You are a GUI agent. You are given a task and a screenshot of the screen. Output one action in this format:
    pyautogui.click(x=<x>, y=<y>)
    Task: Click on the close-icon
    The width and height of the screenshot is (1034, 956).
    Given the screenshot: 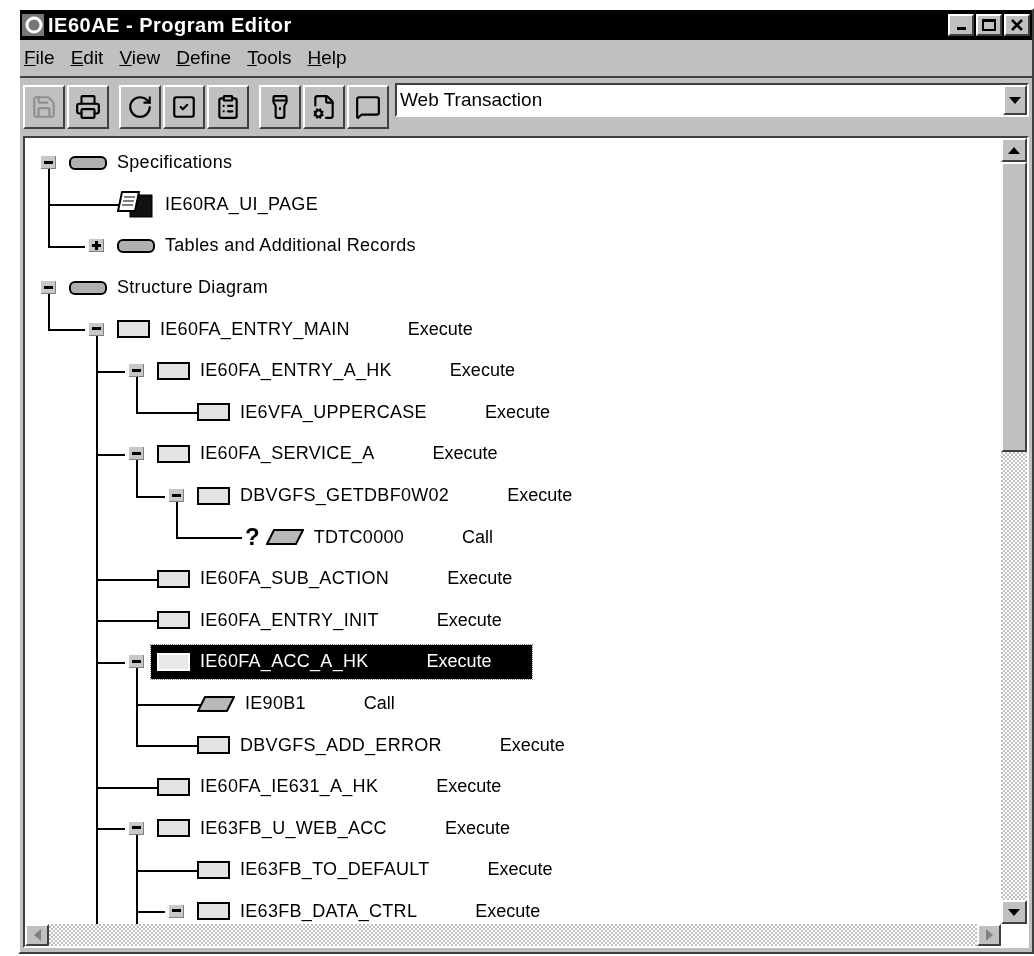 What is the action you would take?
    pyautogui.click(x=1017, y=25)
    